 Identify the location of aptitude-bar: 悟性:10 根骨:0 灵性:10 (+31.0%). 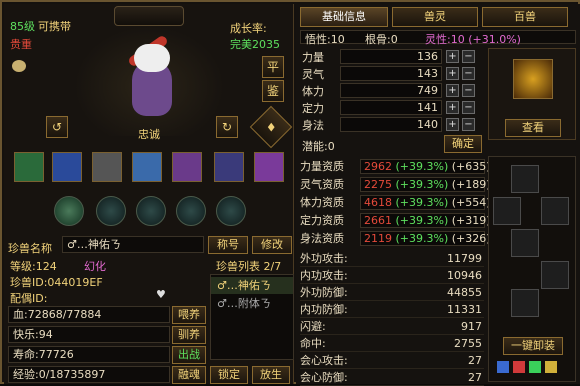
(438, 38).